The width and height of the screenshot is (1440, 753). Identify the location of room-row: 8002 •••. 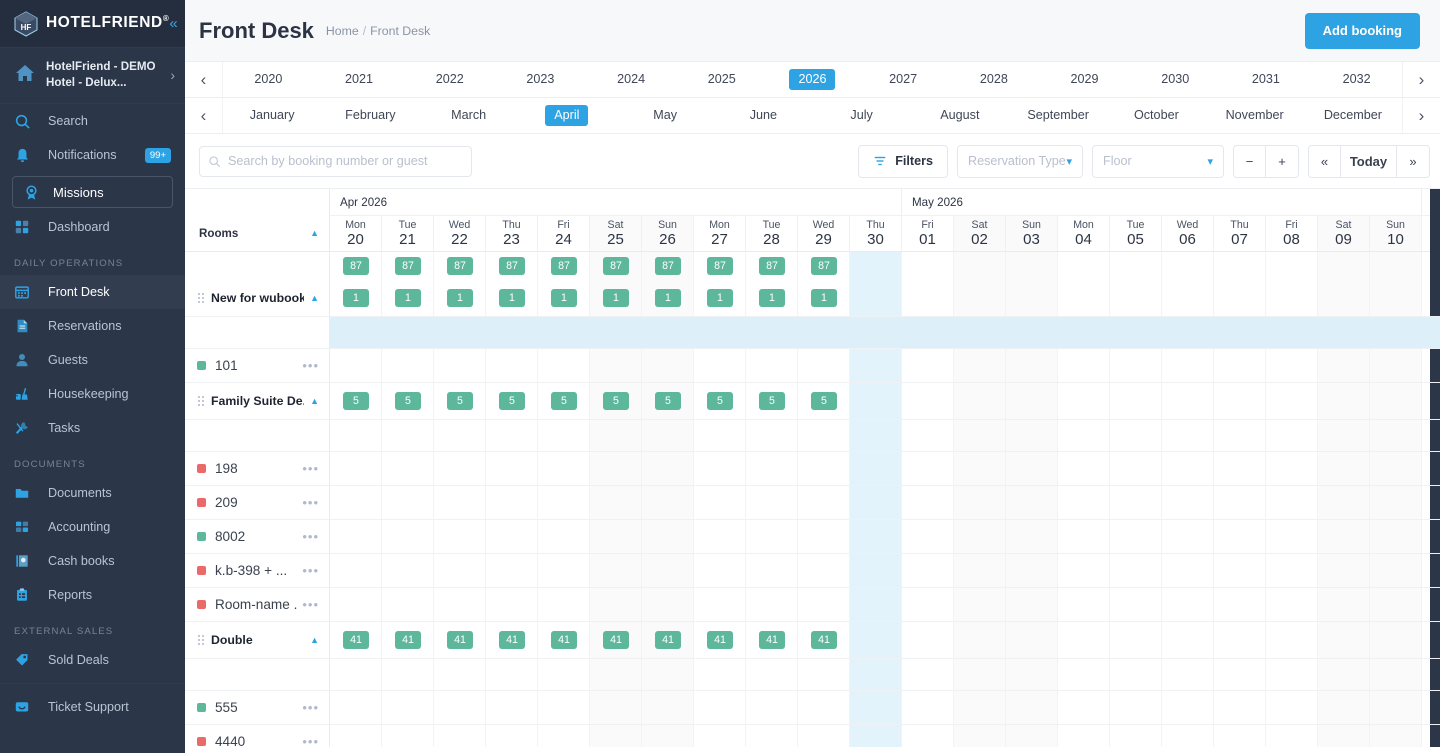
(257, 537).